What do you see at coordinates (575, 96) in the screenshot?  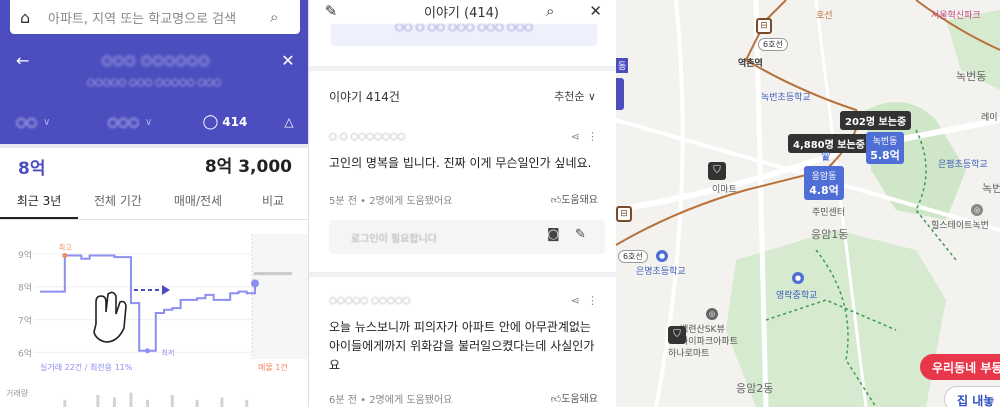 I see `sort-dropdown: 추천순 ∨` at bounding box center [575, 96].